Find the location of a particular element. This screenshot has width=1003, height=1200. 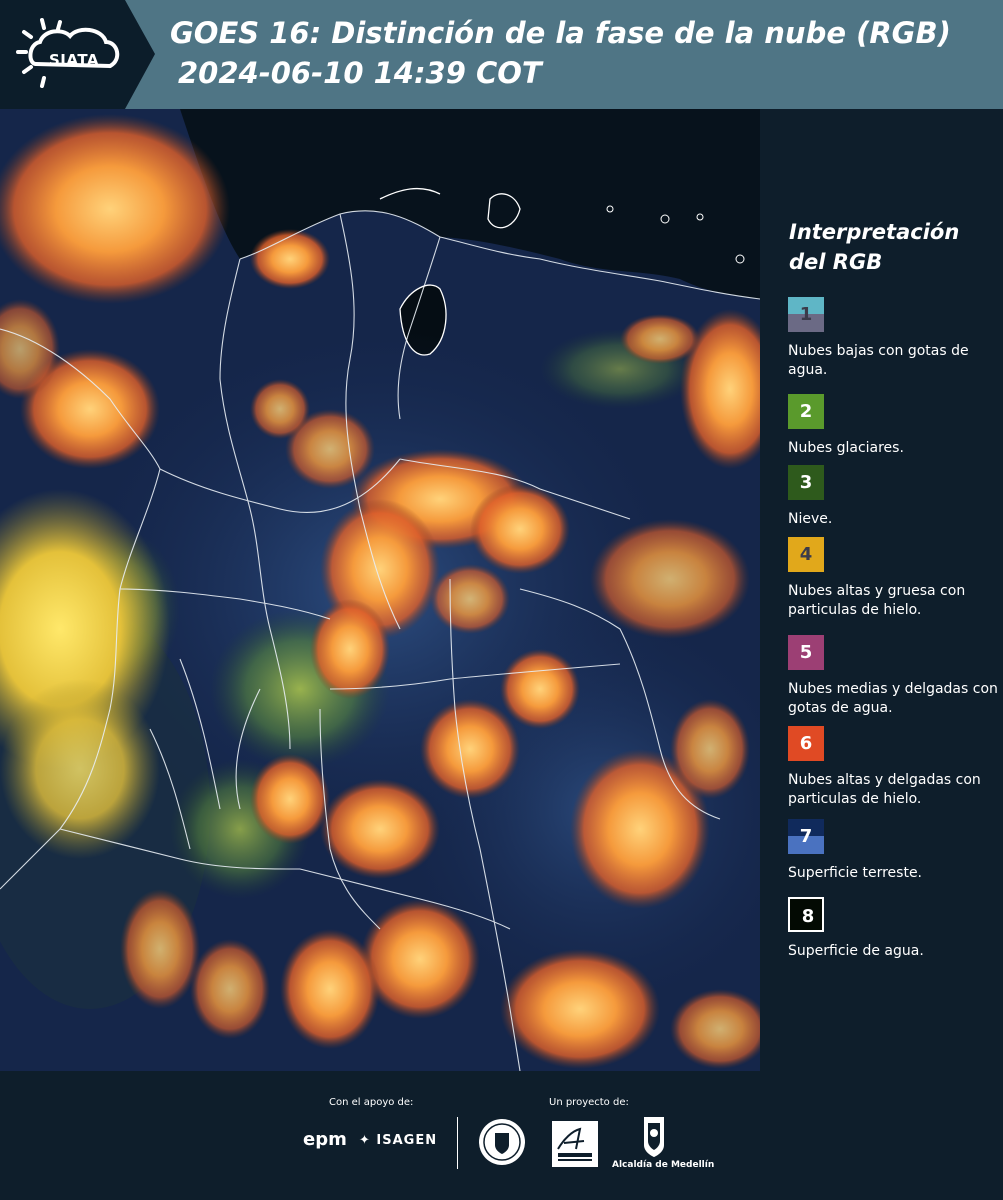

legend-title: Interpretación del RGB is located at coordinates (874, 247).